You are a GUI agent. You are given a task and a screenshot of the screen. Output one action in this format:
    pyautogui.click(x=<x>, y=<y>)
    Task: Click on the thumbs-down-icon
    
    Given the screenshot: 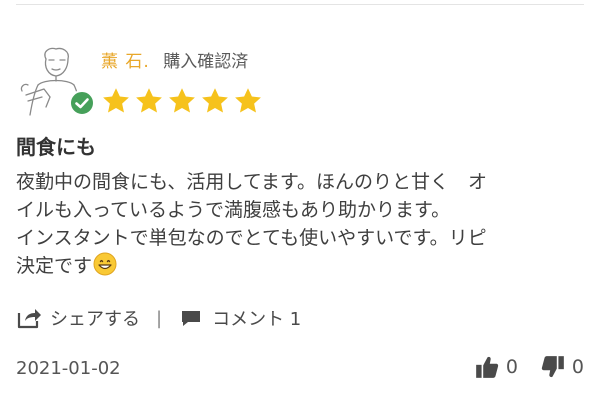 What is the action you would take?
    pyautogui.click(x=552, y=367)
    